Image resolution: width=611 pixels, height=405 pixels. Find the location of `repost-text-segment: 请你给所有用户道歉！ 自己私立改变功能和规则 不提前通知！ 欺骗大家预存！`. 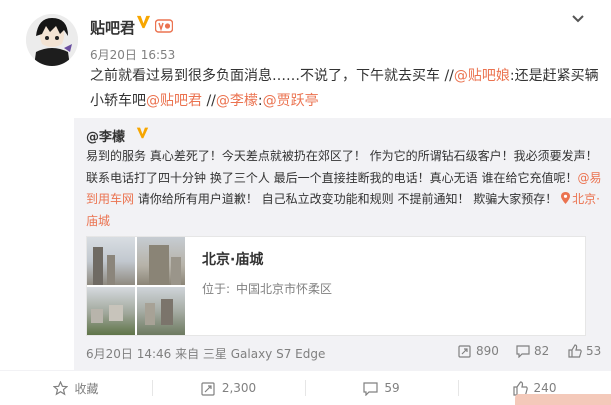

repost-text-segment: 请你给所有用户道歉！ 自己私立改变功能和规则 不提前通知！ 欺骗大家预存！ is located at coordinates (348, 199).